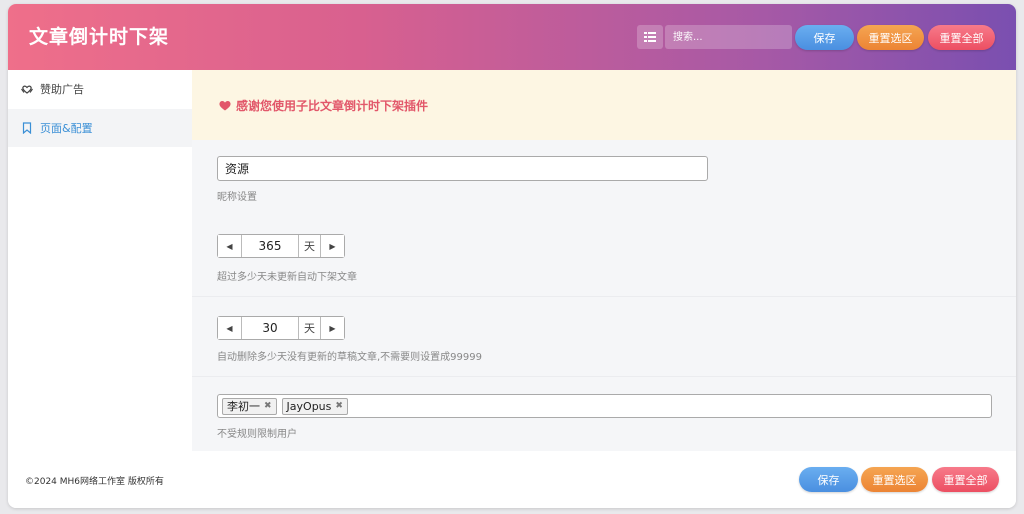  I want to click on heart-hands-icon, so click(27, 89).